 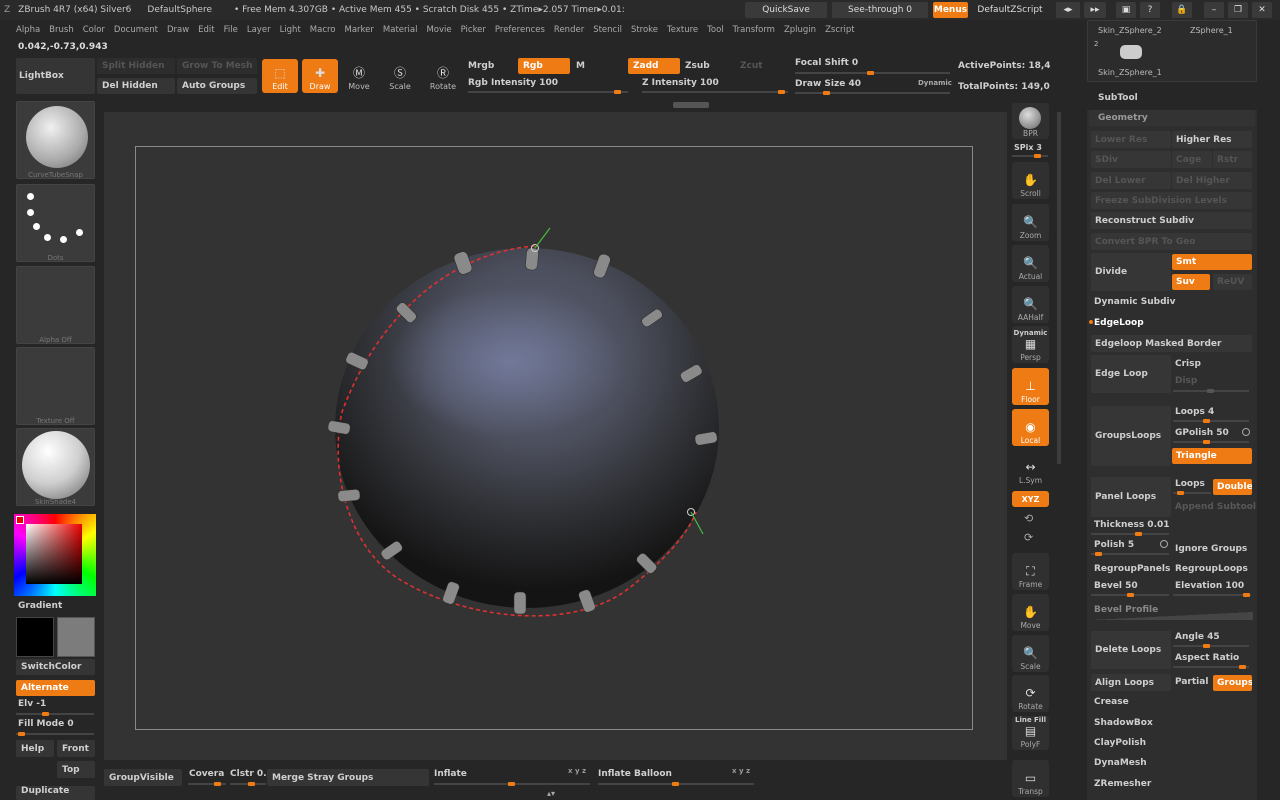 I want to click on mrgb-toggle: Mrgb, so click(x=481, y=66).